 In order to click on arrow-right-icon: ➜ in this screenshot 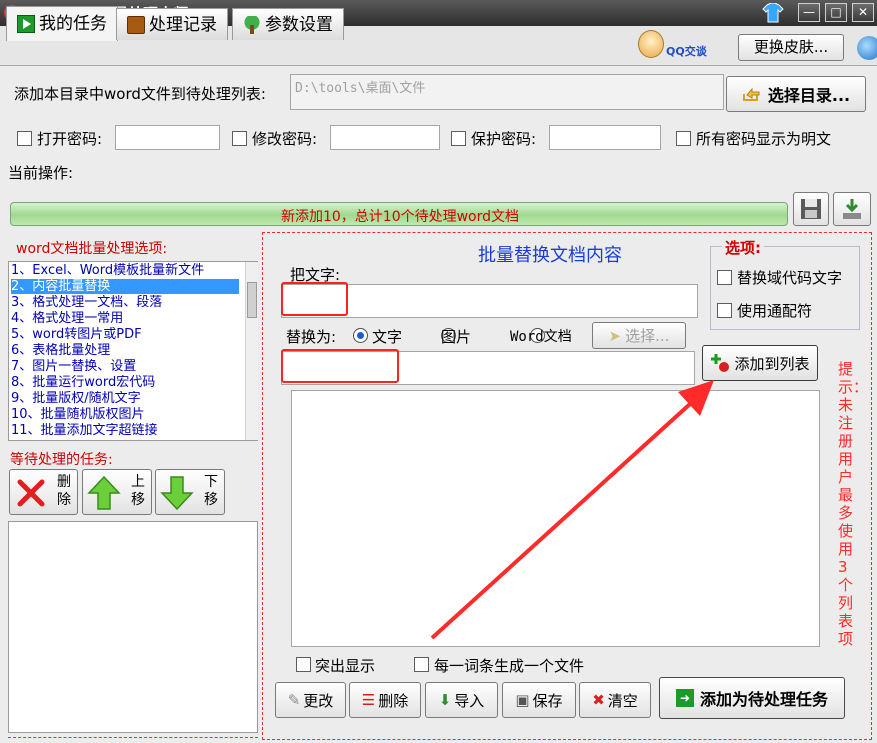, I will do `click(684, 698)`.